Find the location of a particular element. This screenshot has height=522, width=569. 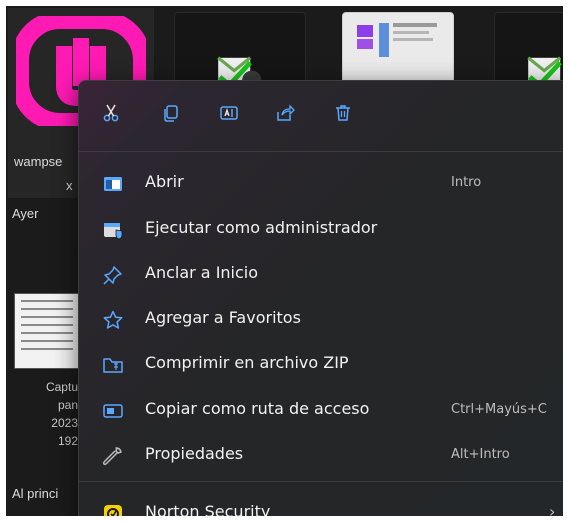

wrench-icon is located at coordinates (112, 456).